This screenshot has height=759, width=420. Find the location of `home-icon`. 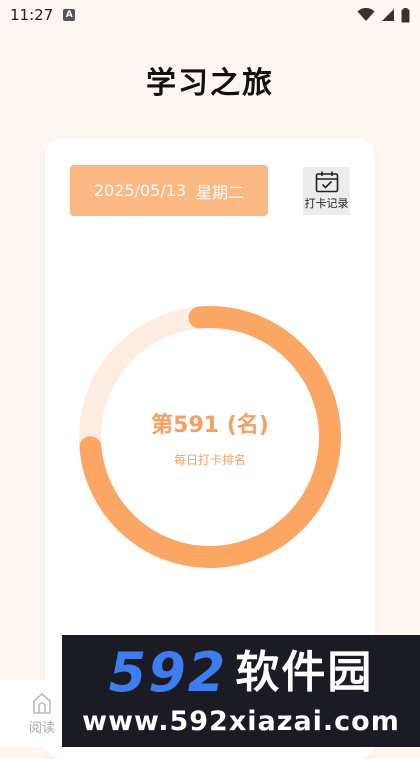

home-icon is located at coordinates (42, 703).